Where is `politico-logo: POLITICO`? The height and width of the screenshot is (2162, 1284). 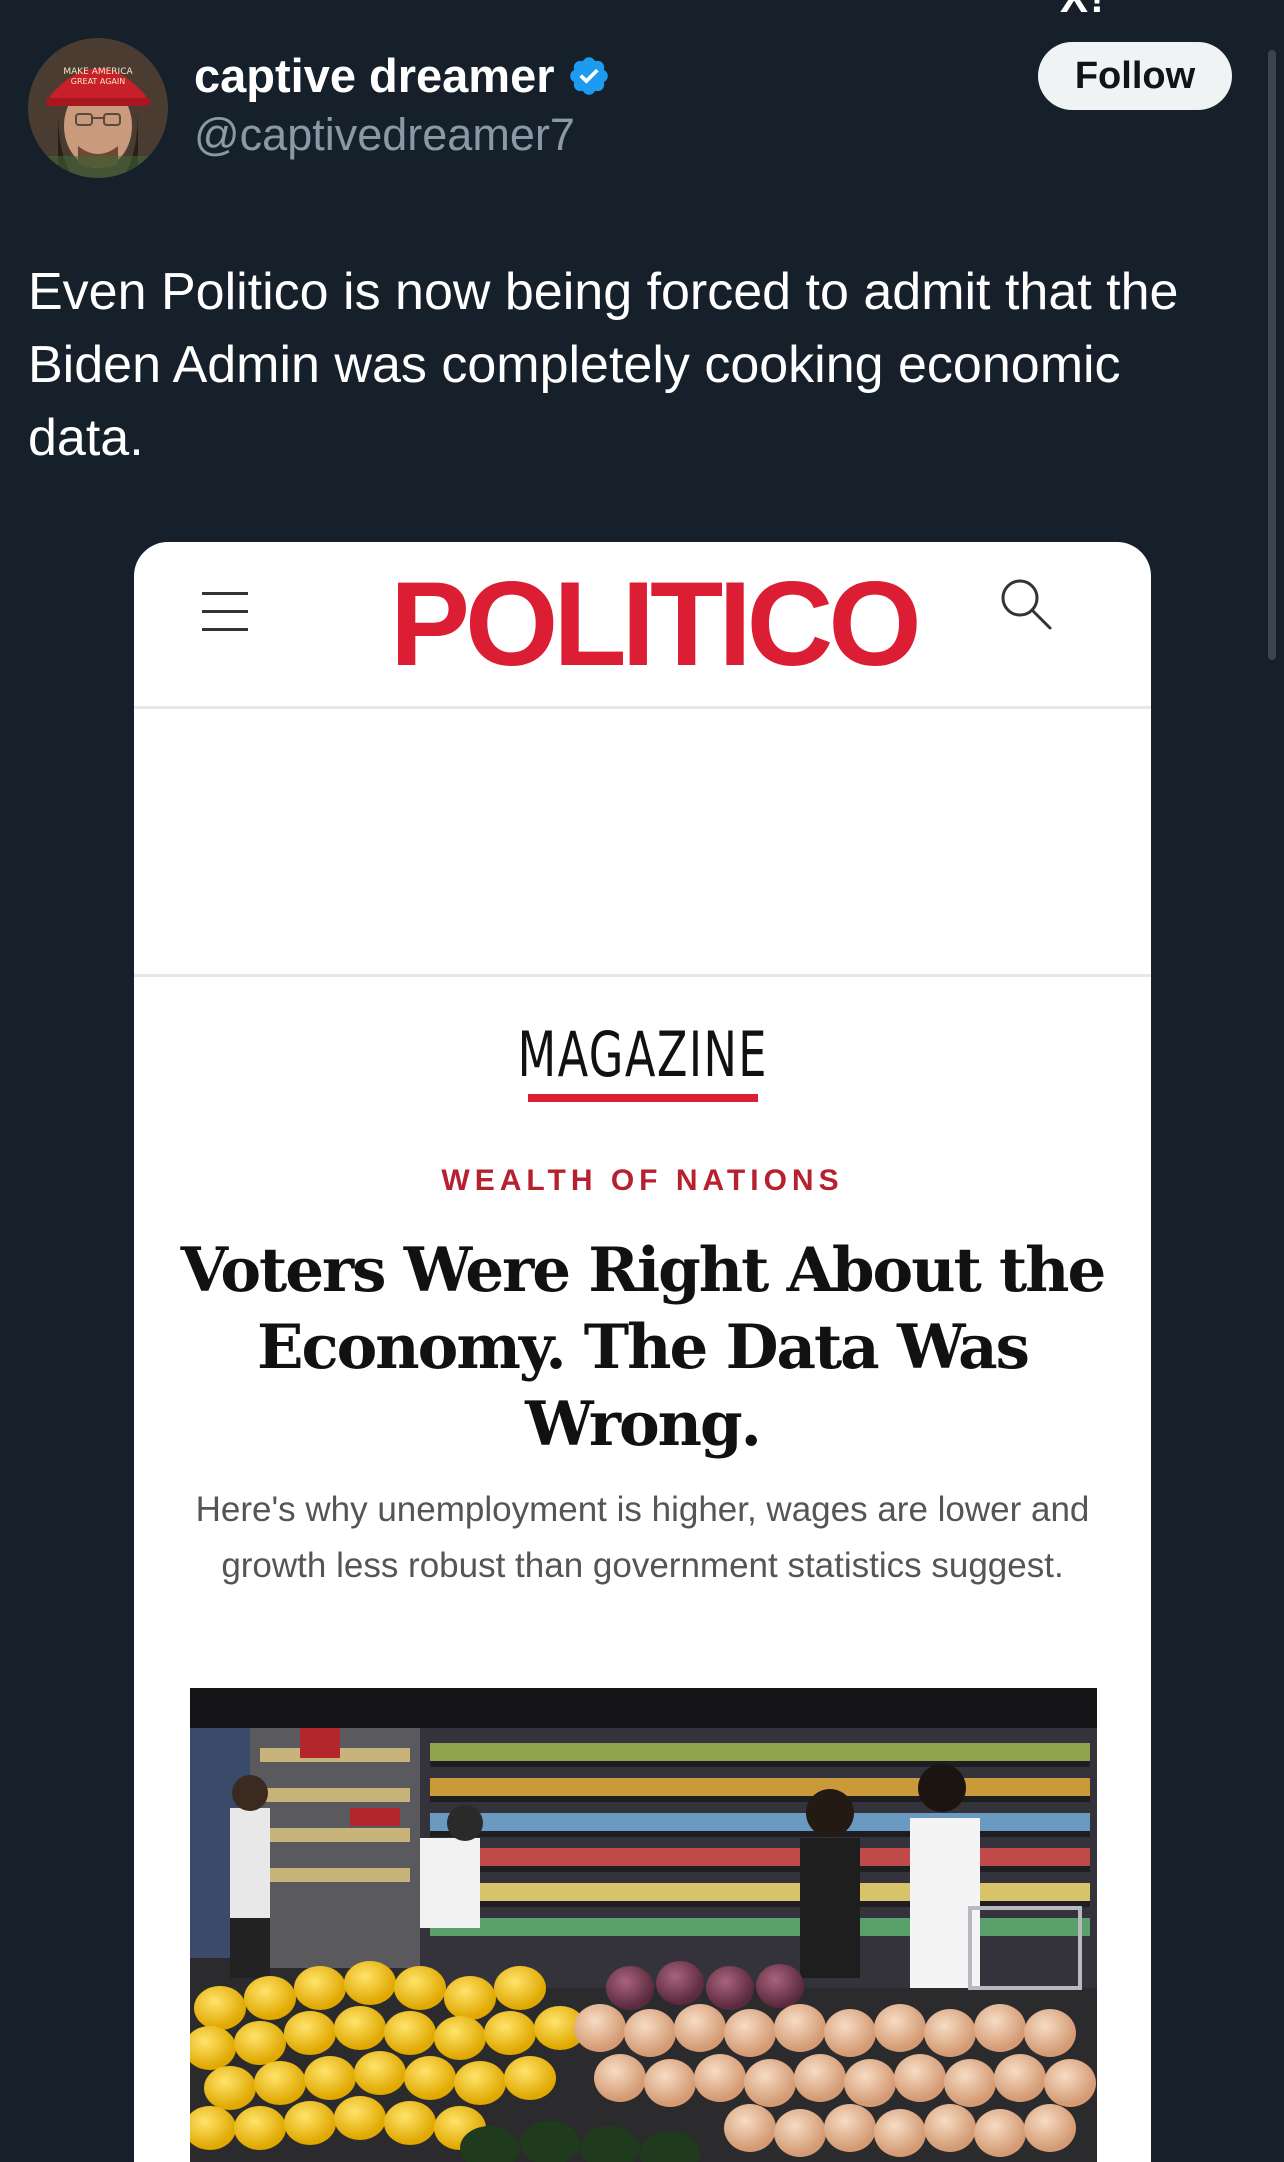 politico-logo: POLITICO is located at coordinates (656, 624).